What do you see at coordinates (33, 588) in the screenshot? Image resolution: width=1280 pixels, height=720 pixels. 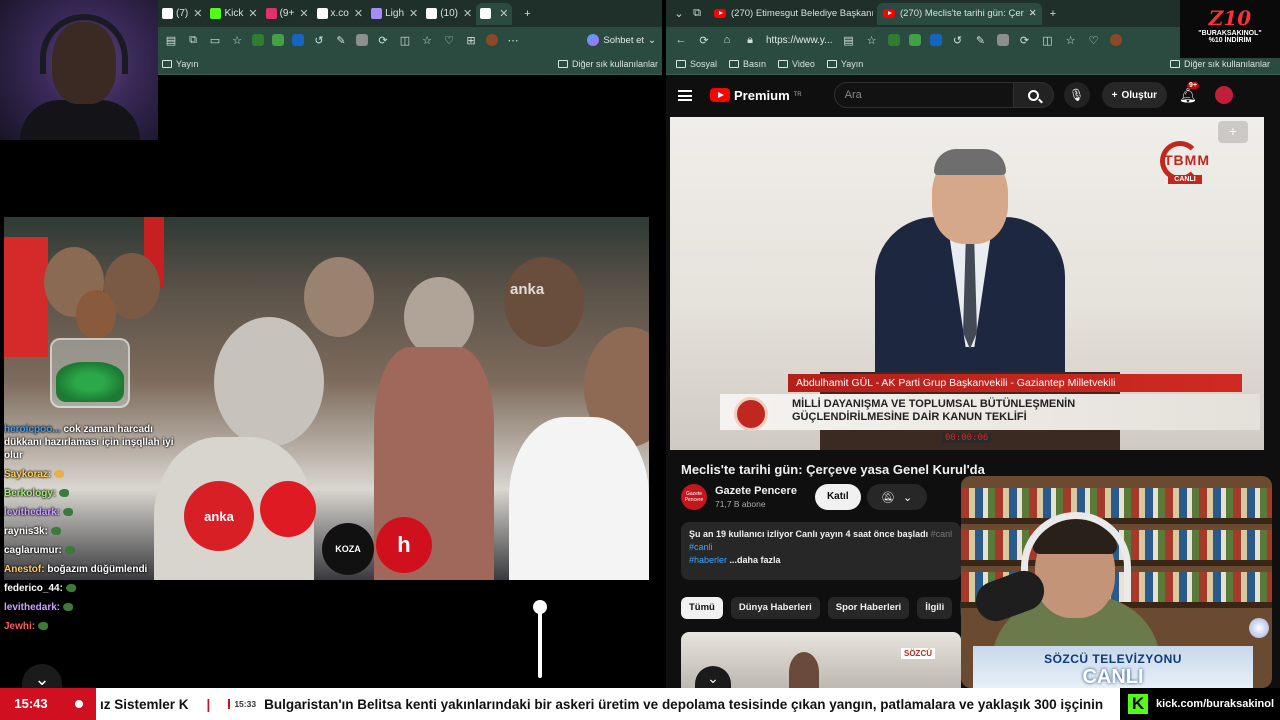 I see `chat-username: federico_44:` at bounding box center [33, 588].